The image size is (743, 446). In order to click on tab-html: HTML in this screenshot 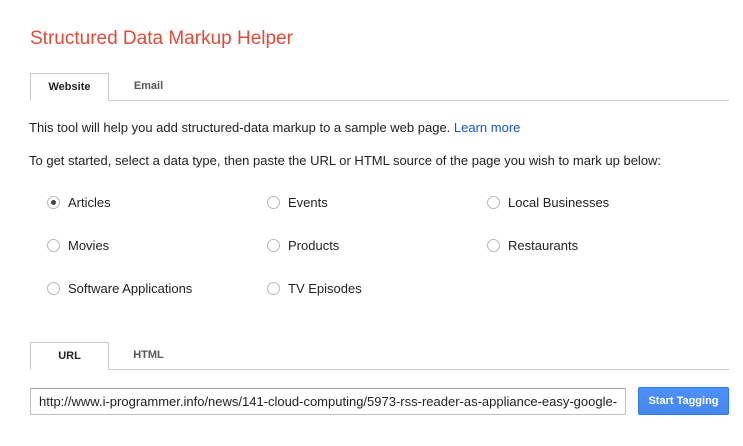, I will do `click(148, 356)`.